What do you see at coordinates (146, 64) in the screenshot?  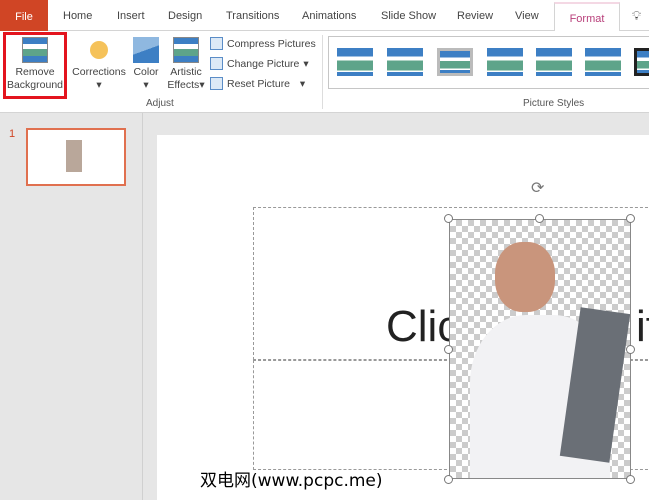 I see `color-button: Color ▾` at bounding box center [146, 64].